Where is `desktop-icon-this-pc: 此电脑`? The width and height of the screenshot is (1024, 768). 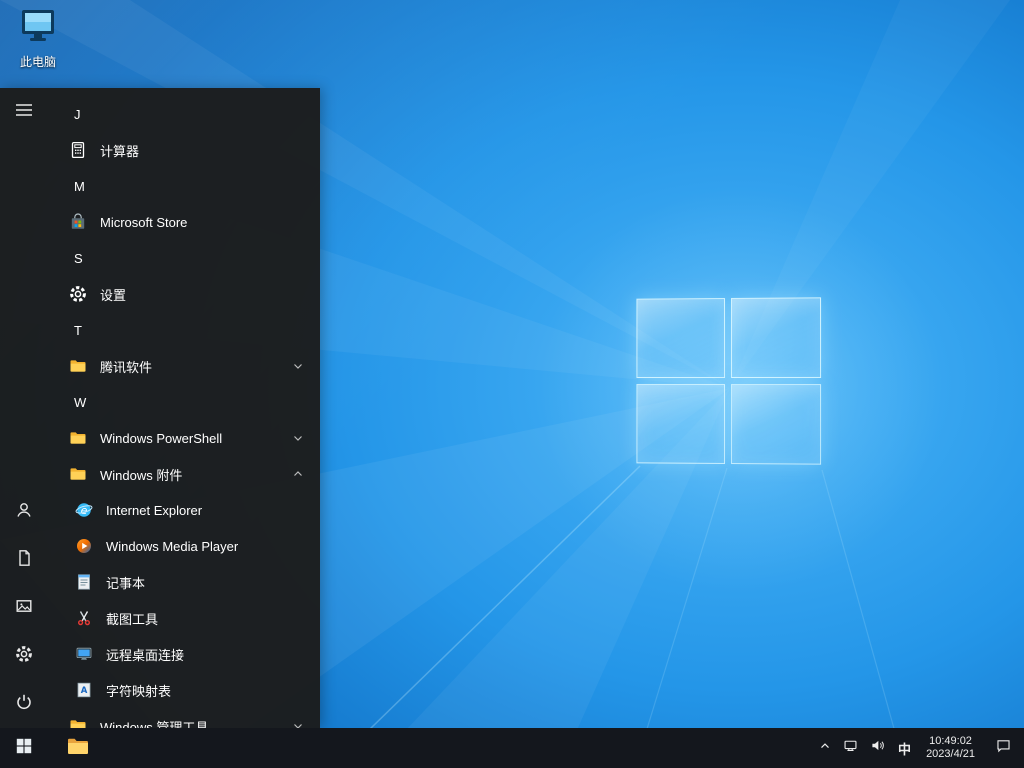
desktop-icon-this-pc: 此电脑 is located at coordinates (38, 39).